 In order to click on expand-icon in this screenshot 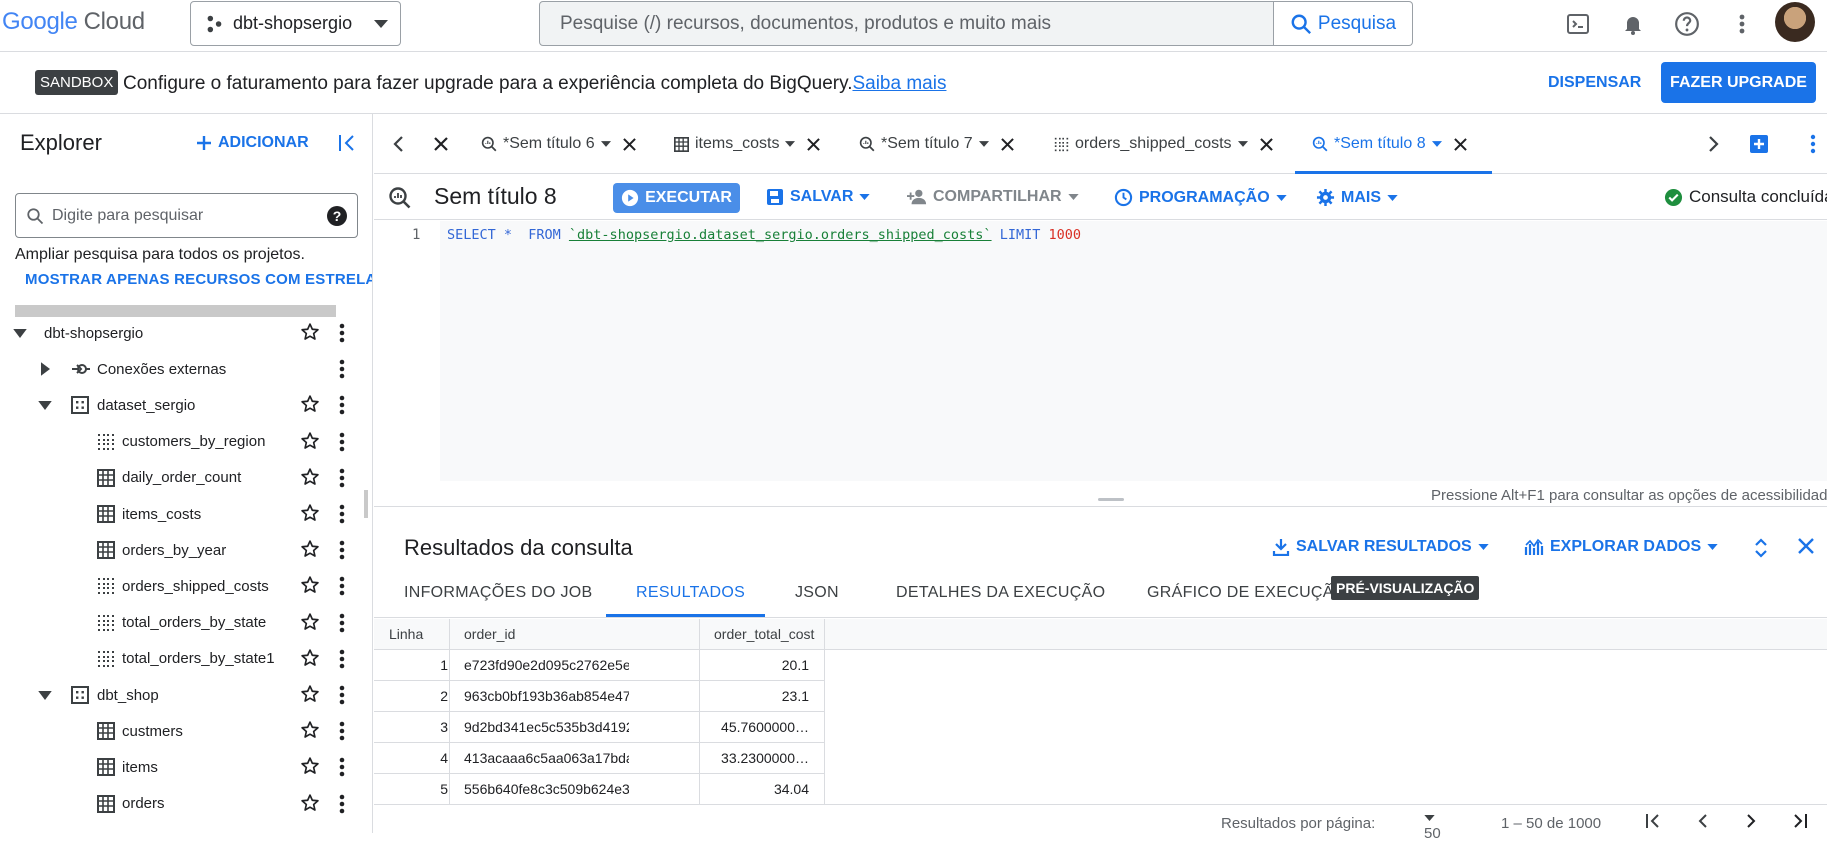, I will do `click(1761, 548)`.